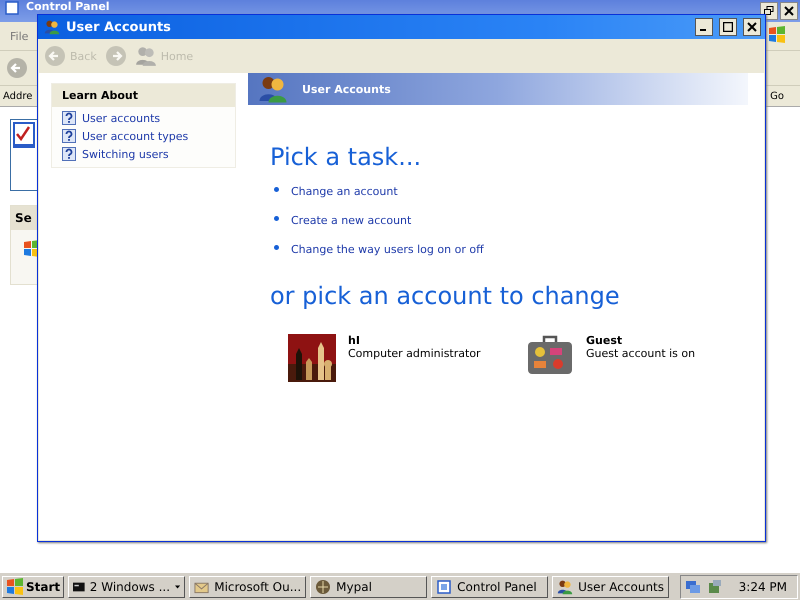 Image resolution: width=800 pixels, height=600 pixels. Describe the element at coordinates (445, 296) in the screenshot. I see `section-heading: or pick an account to change` at that location.